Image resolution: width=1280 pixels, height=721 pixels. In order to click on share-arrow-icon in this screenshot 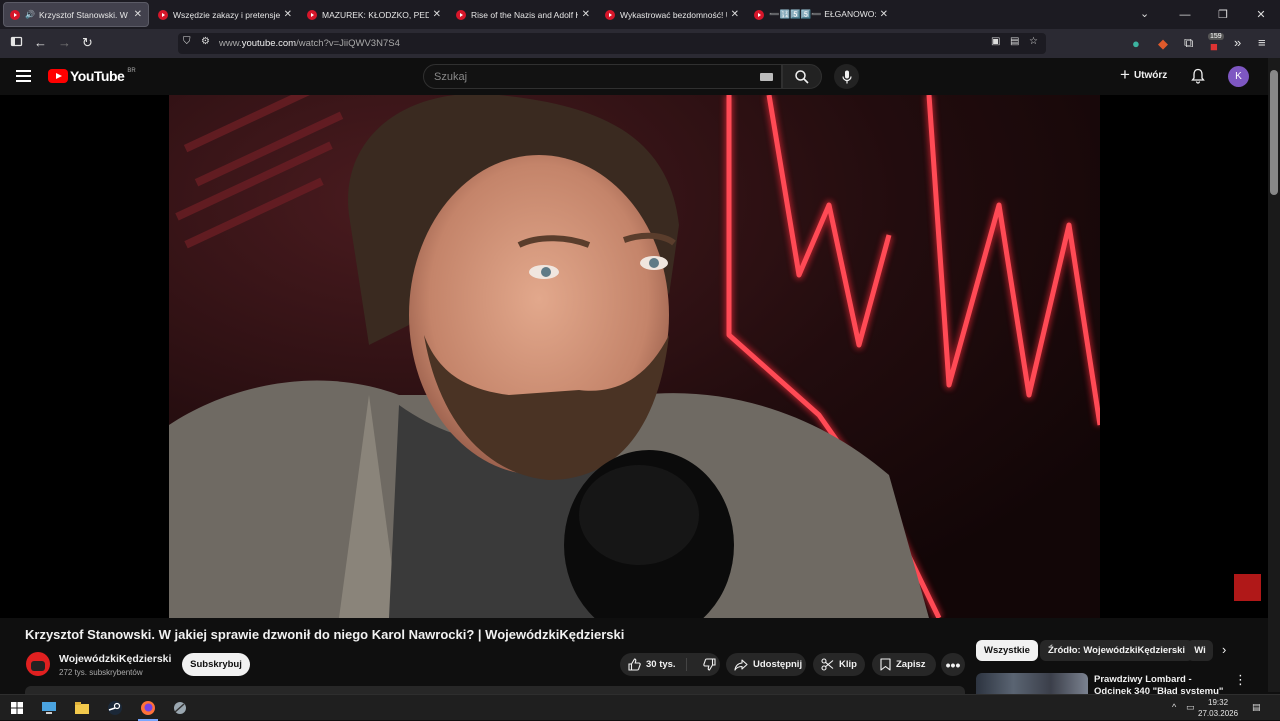, I will do `click(741, 664)`.